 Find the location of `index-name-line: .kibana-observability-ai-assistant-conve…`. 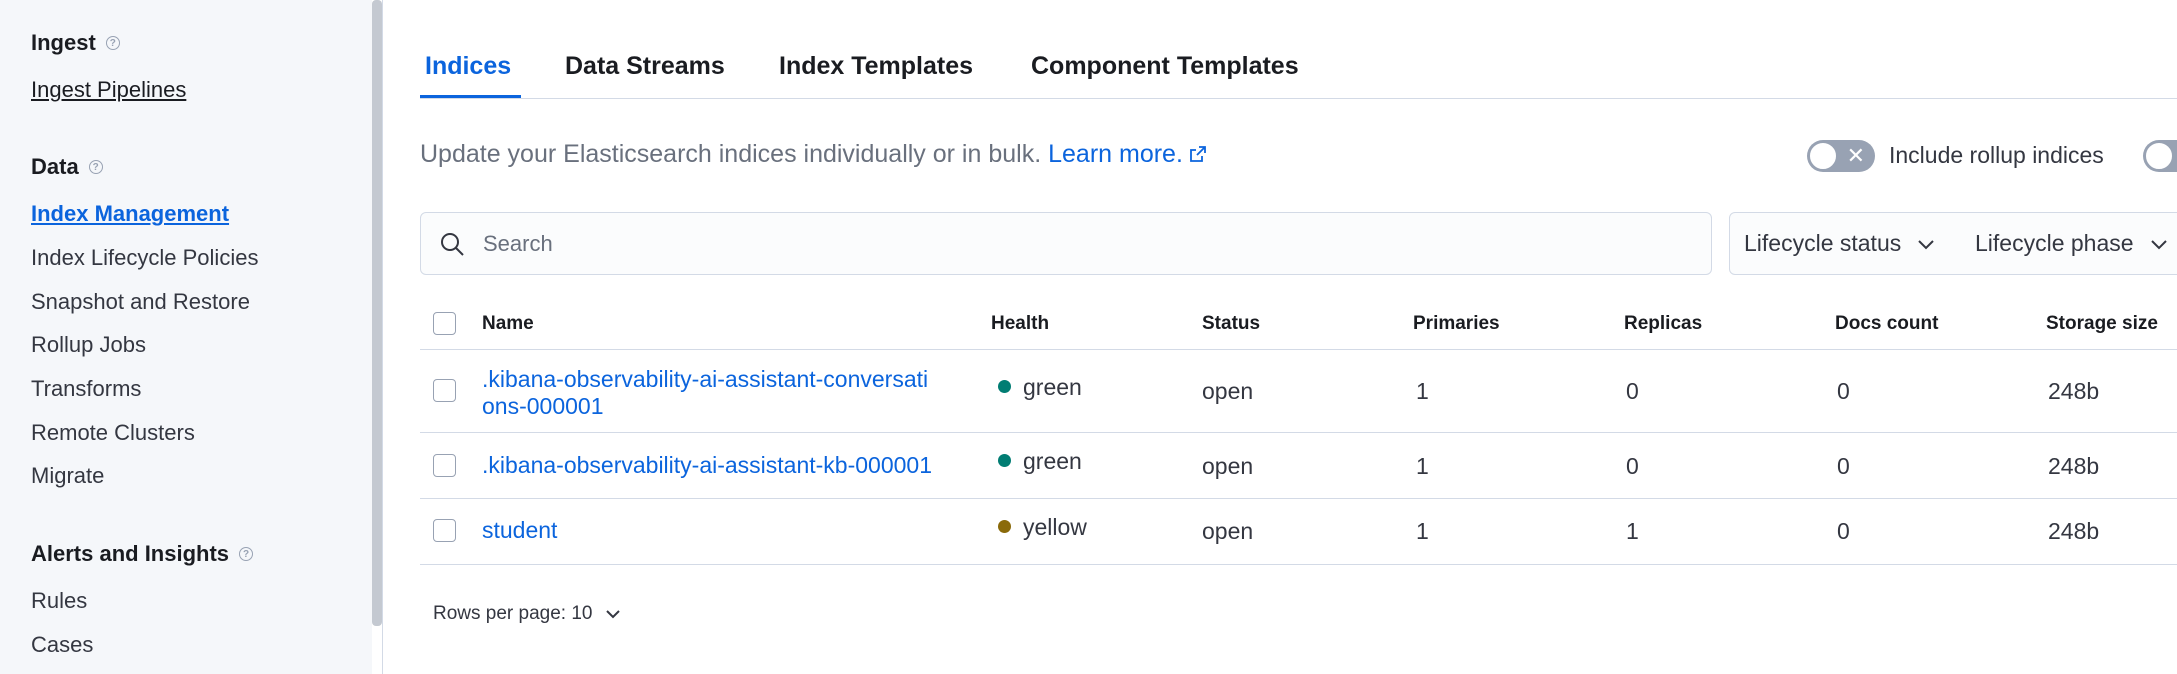

index-name-line: .kibana-observability-ai-assistant-conve… is located at coordinates (705, 379).